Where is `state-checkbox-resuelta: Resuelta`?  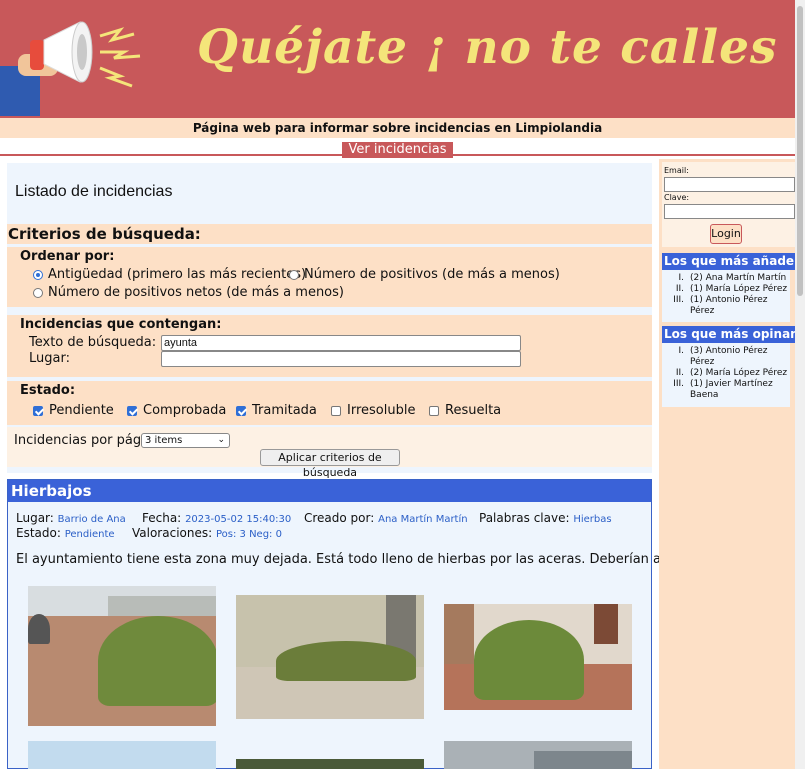
state-checkbox-resuelta: Resuelta is located at coordinates (465, 410).